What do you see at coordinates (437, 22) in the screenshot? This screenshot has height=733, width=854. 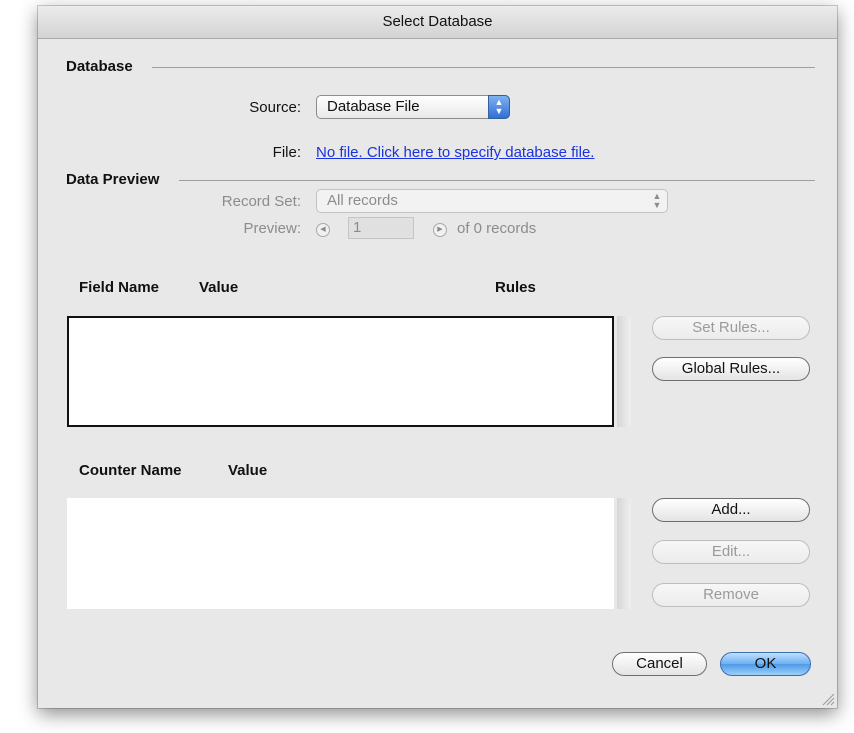 I see `window-title: Select Database` at bounding box center [437, 22].